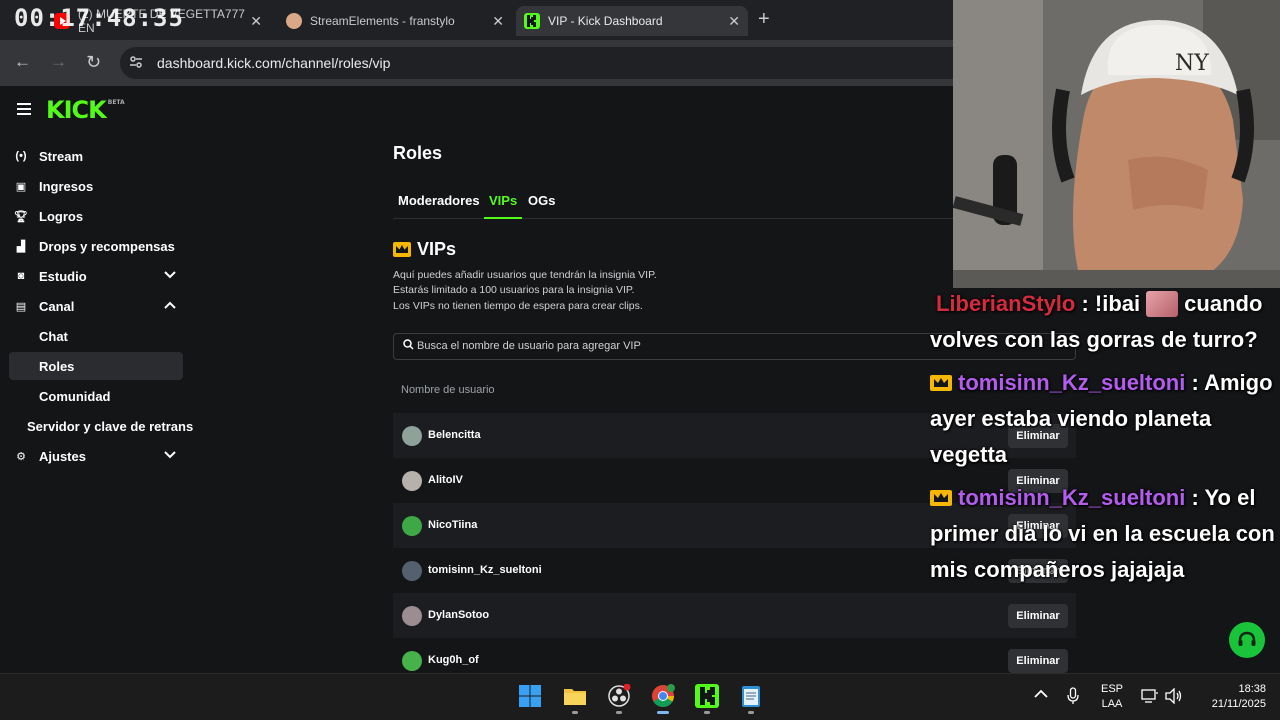 Image resolution: width=1280 pixels, height=720 pixels. I want to click on sidebar-item-drops: ▟ Drops y recompensas, so click(94, 246).